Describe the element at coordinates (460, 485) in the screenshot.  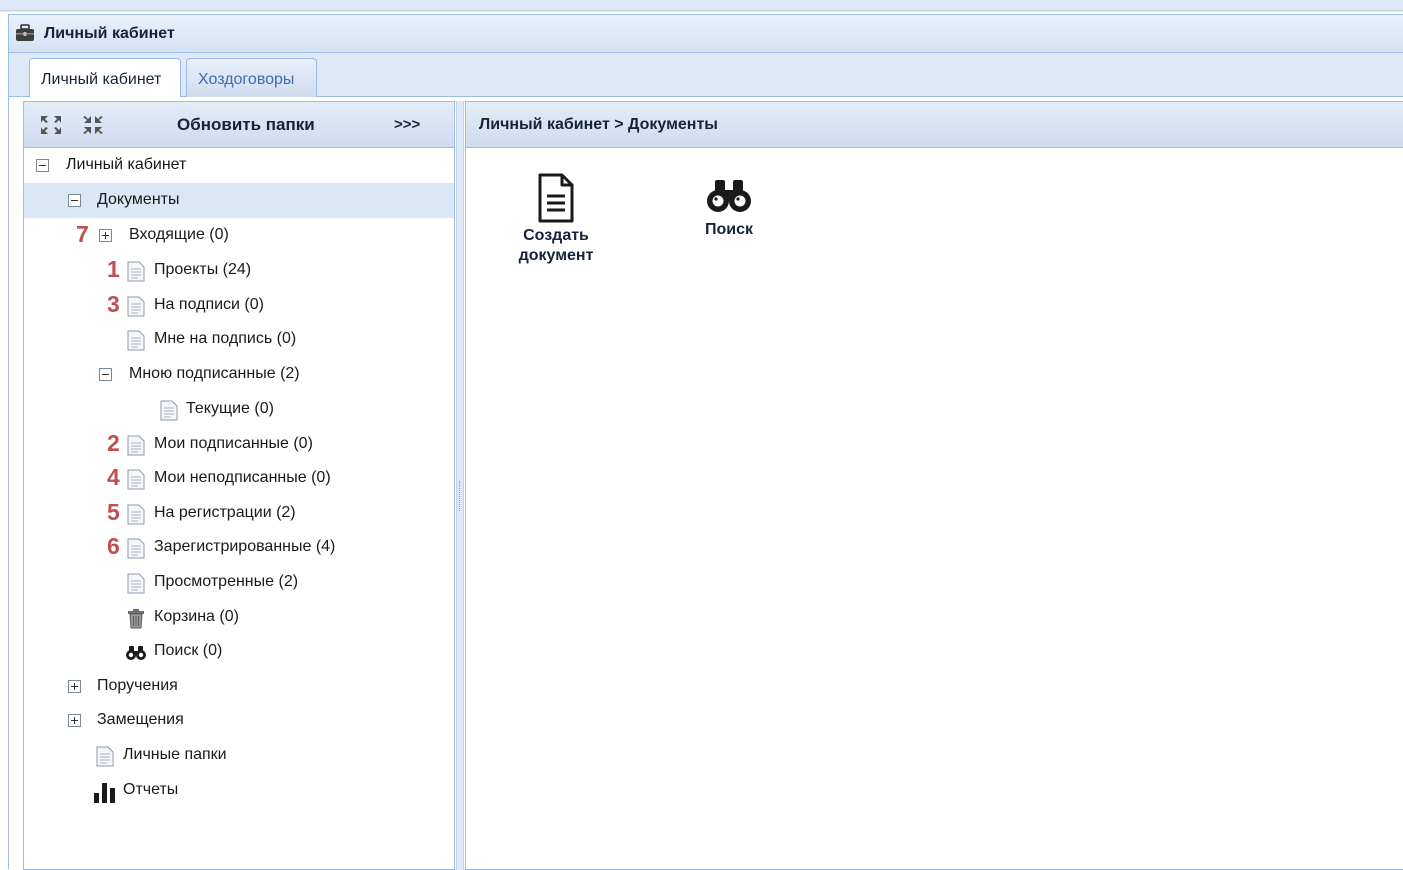
I see `panel-splitter` at that location.